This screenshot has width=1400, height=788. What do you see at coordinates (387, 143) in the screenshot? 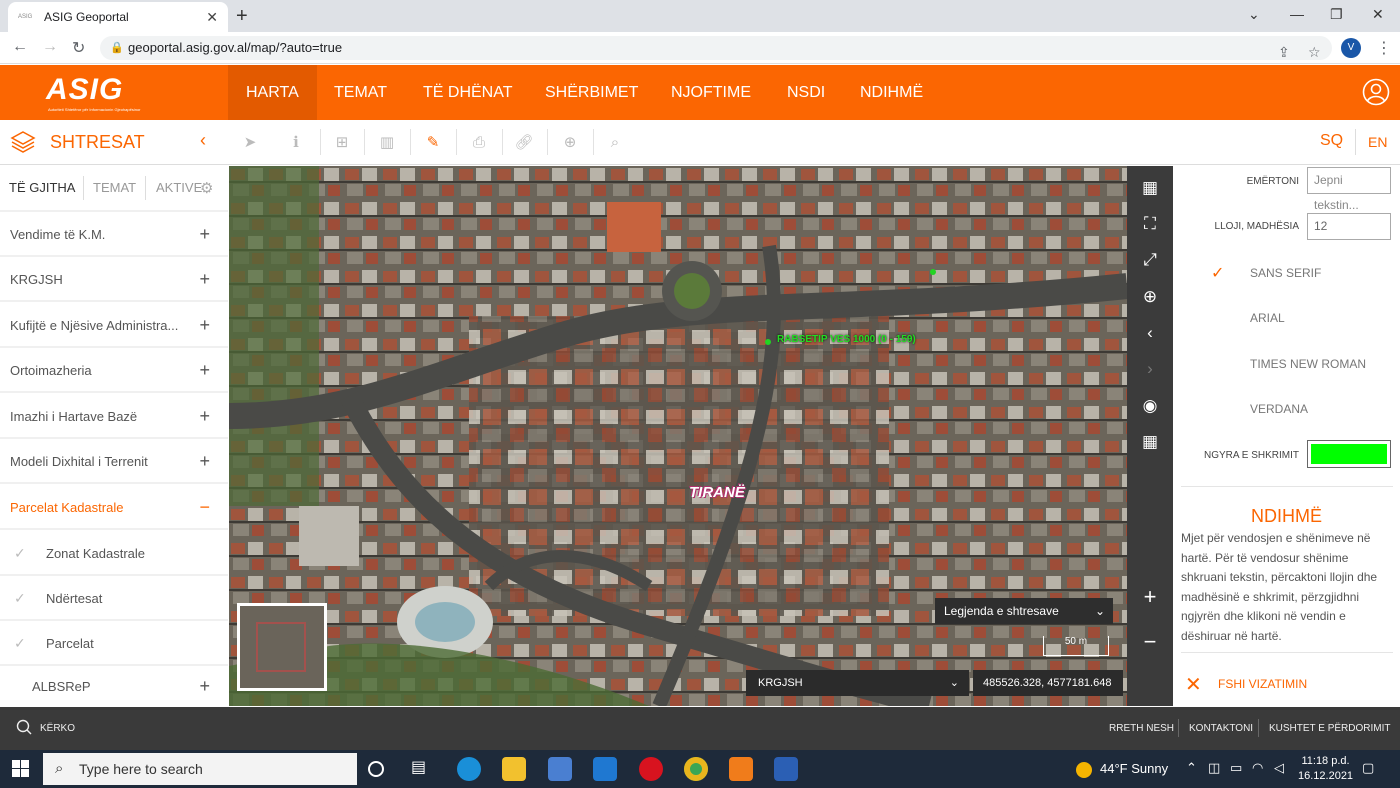
I see `chart-icon: ▥` at bounding box center [387, 143].